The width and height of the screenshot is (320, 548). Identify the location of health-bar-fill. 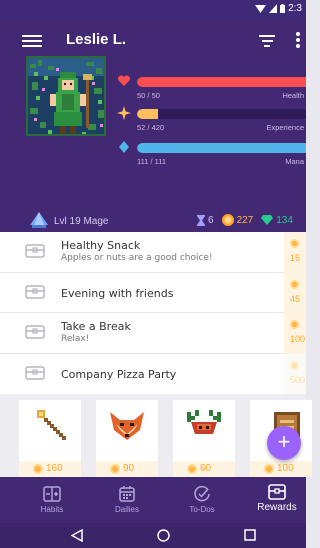
(221, 82).